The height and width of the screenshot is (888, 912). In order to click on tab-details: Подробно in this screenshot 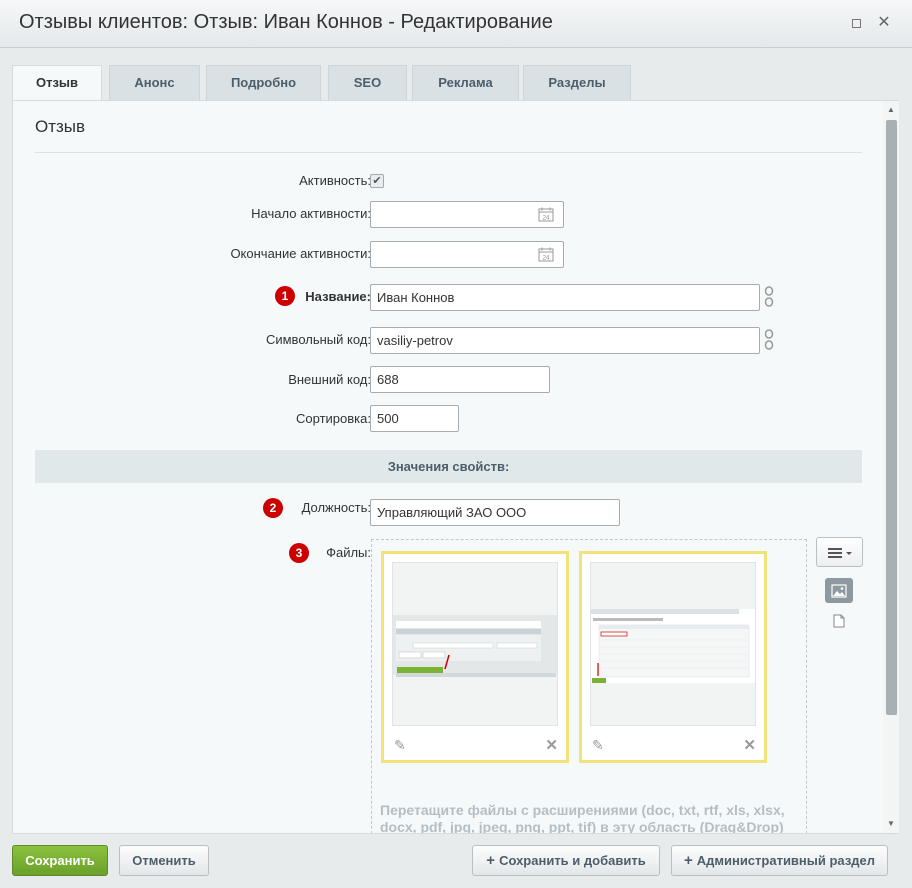, I will do `click(263, 82)`.